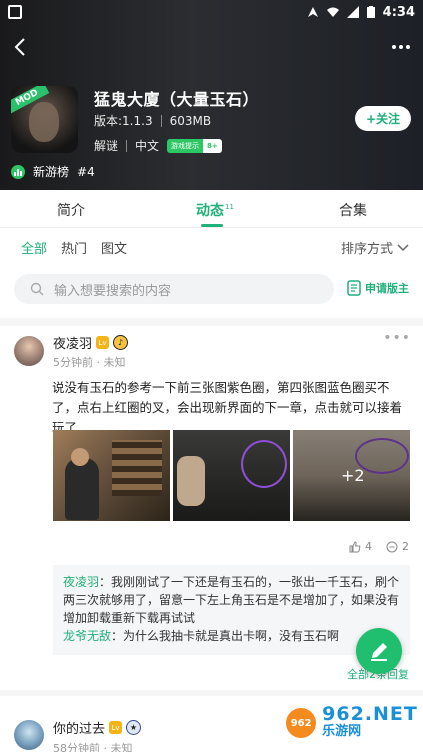  What do you see at coordinates (106, 146) in the screenshot?
I see `game-genre: 解谜` at bounding box center [106, 146].